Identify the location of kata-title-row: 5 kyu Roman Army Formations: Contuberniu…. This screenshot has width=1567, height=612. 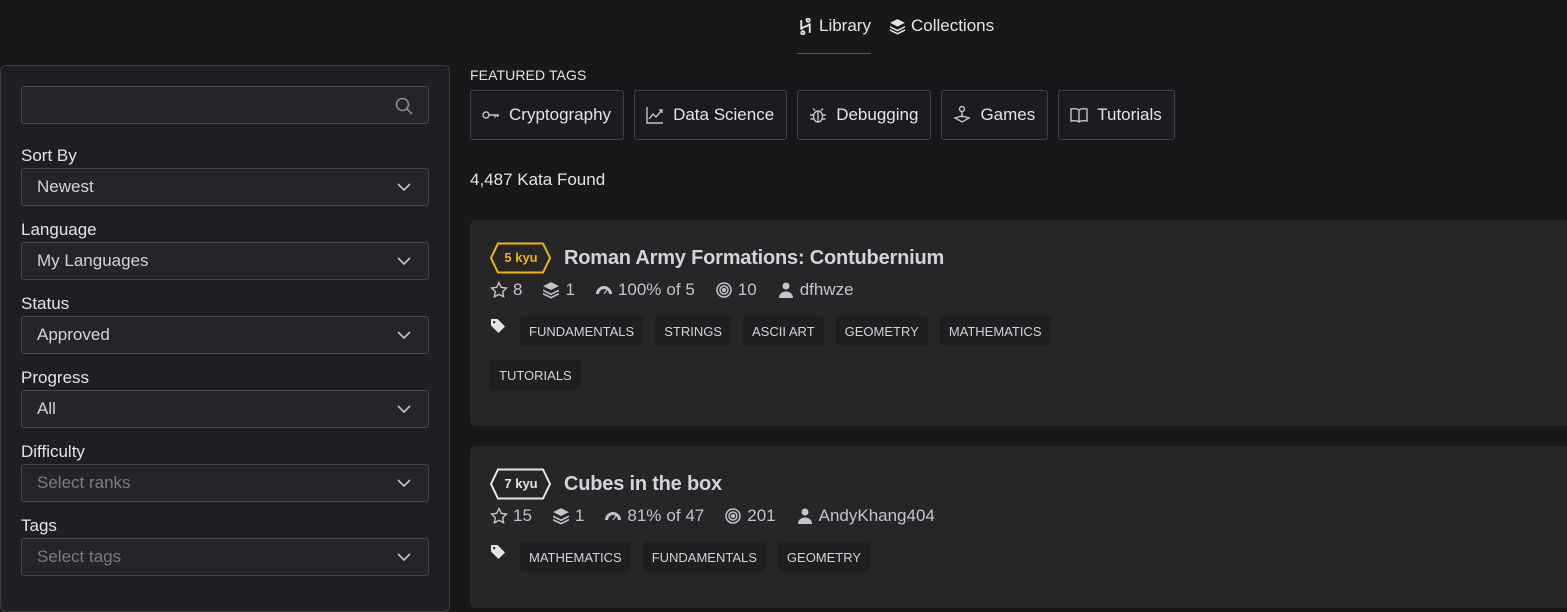
(1028, 258).